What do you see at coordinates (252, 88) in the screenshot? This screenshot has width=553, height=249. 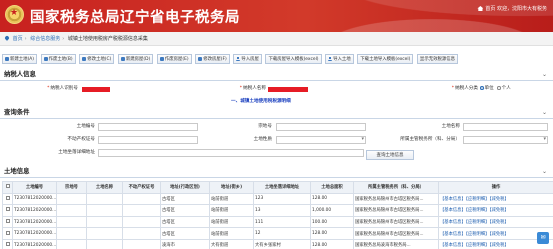 I see `taxpayer-name-label: *纳税人名称` at bounding box center [252, 88].